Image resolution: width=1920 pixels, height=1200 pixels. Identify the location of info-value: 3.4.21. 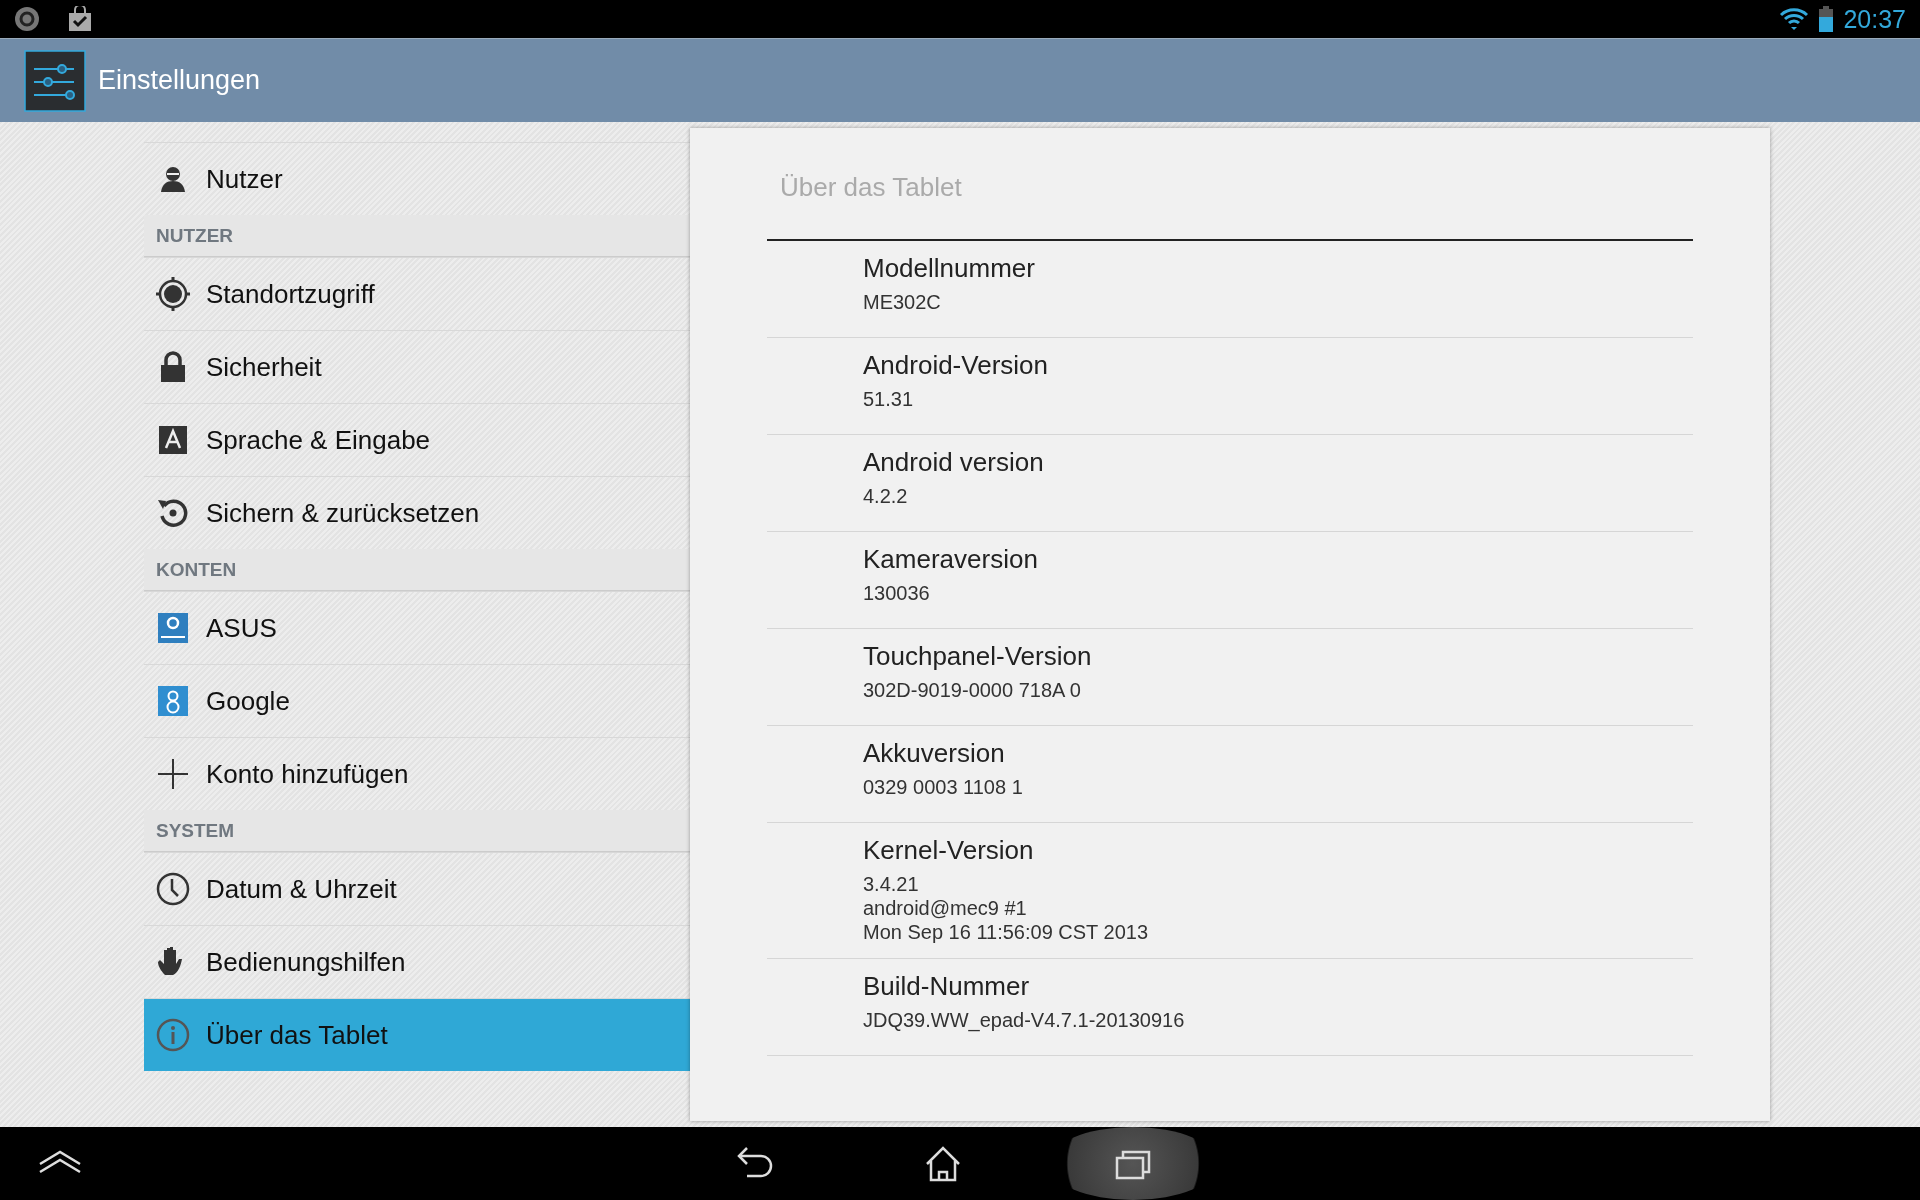
(891, 884).